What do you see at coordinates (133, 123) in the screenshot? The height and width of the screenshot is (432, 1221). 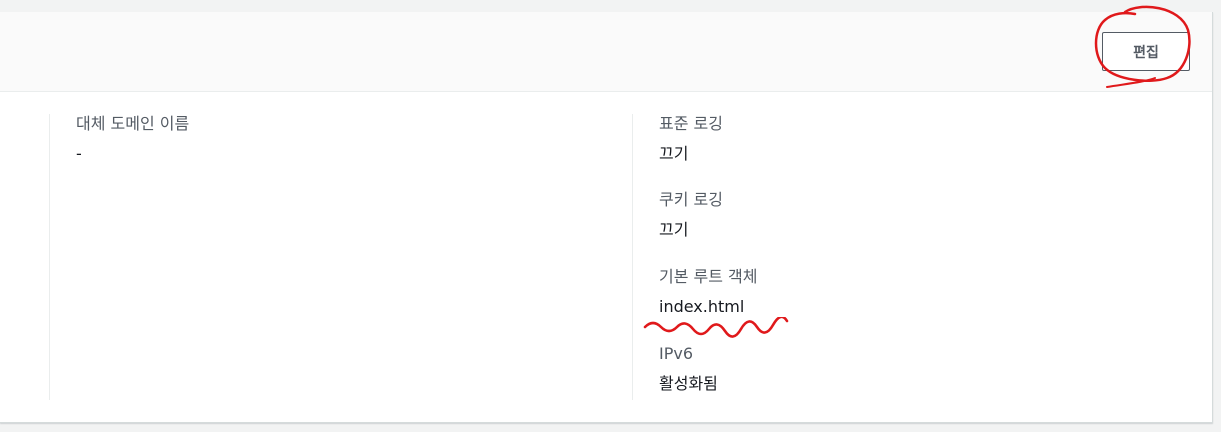 I see `alt-domain-label: 대체 도메인 이름` at bounding box center [133, 123].